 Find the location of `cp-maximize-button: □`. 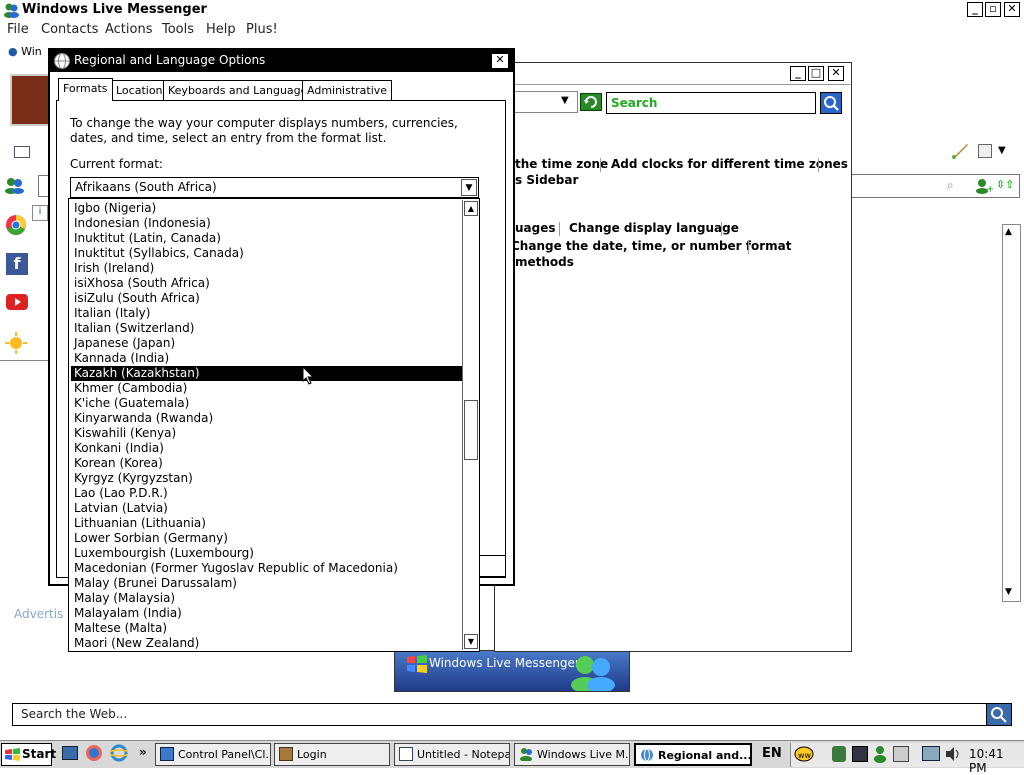

cp-maximize-button: □ is located at coordinates (816, 73).